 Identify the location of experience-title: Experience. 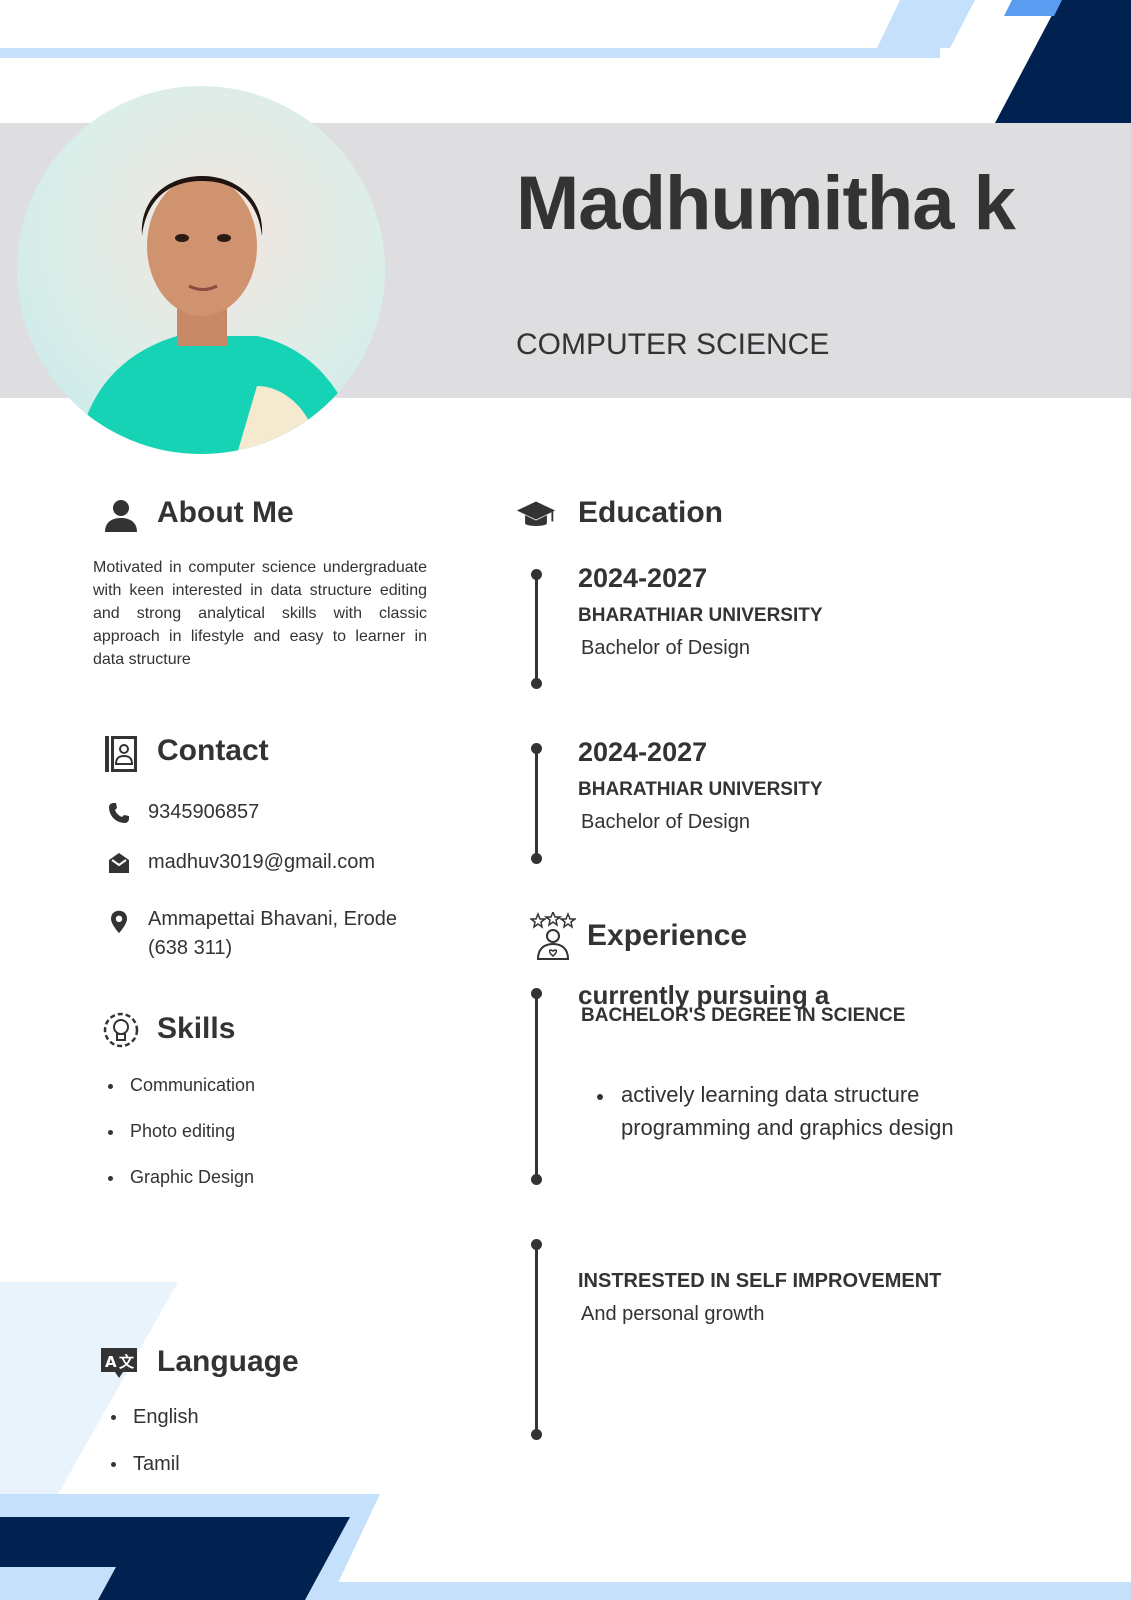
(667, 935).